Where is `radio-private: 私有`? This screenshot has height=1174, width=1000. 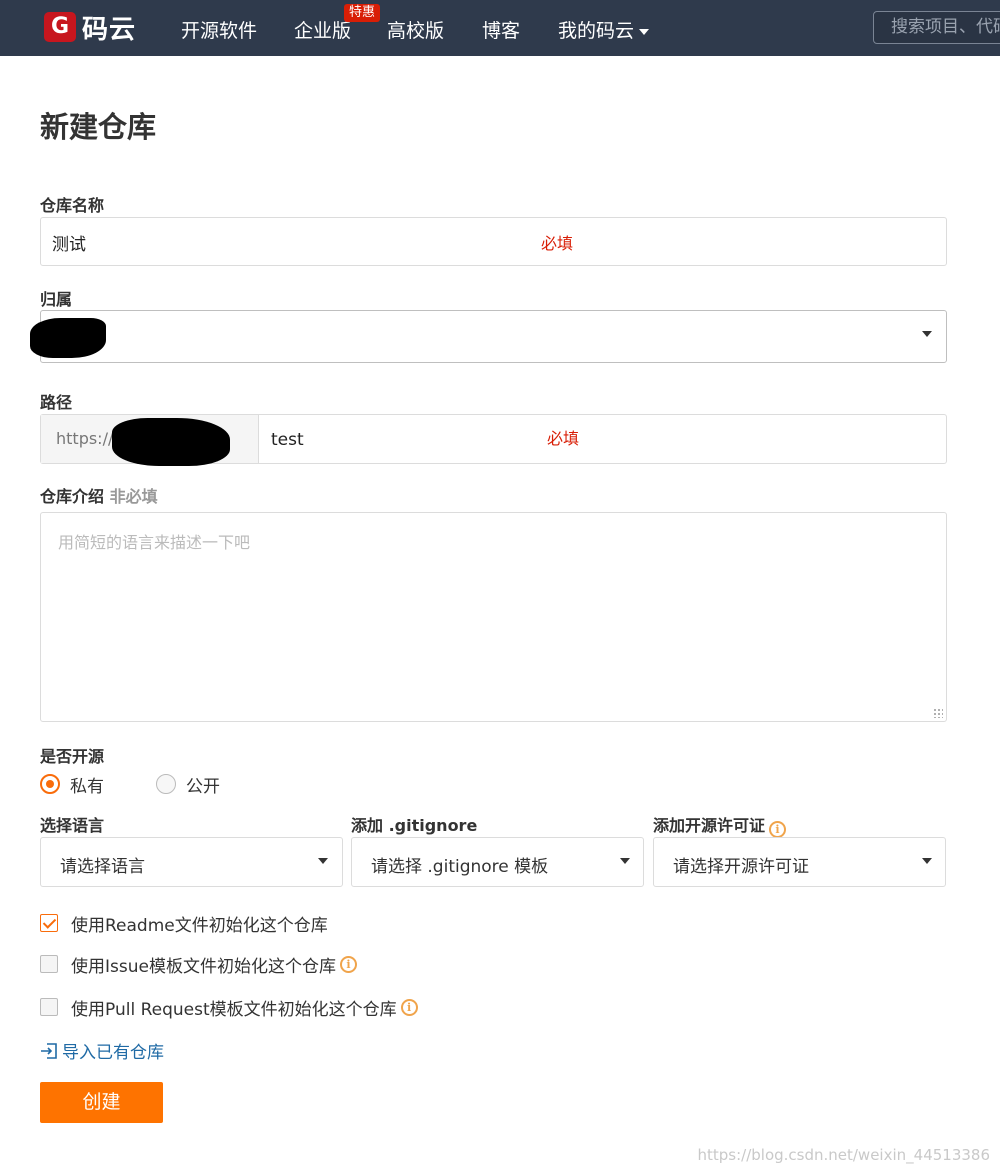
radio-private: 私有 is located at coordinates (72, 784).